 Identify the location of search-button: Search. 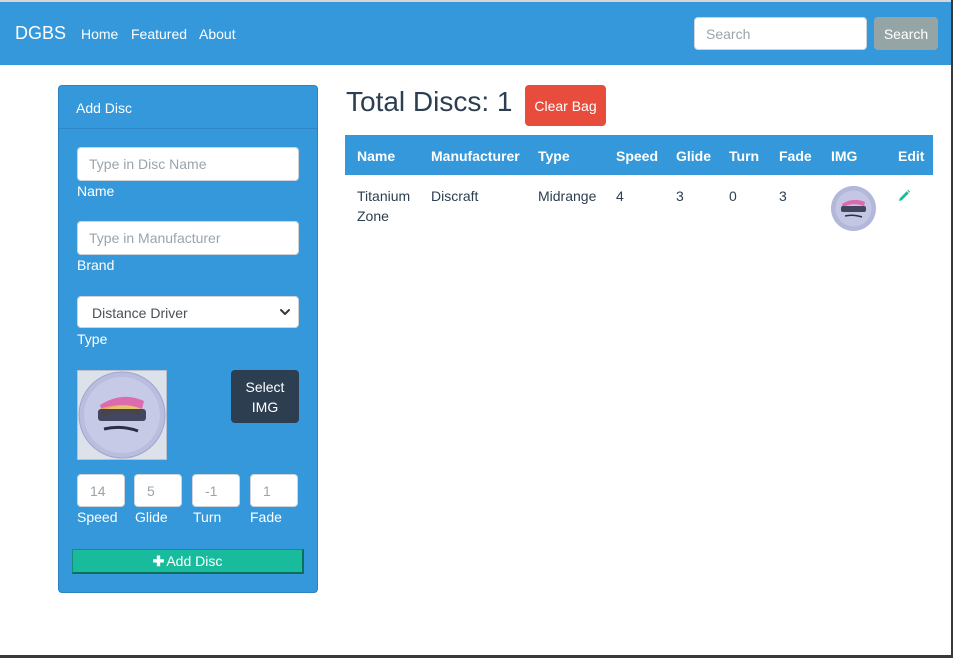
(906, 33).